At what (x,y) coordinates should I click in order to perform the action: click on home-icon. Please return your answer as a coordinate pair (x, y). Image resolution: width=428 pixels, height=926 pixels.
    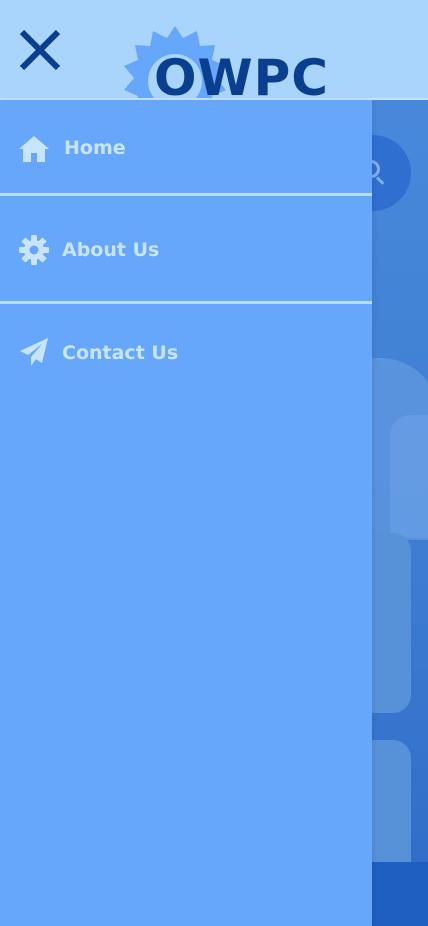
    Looking at the image, I should click on (34, 149).